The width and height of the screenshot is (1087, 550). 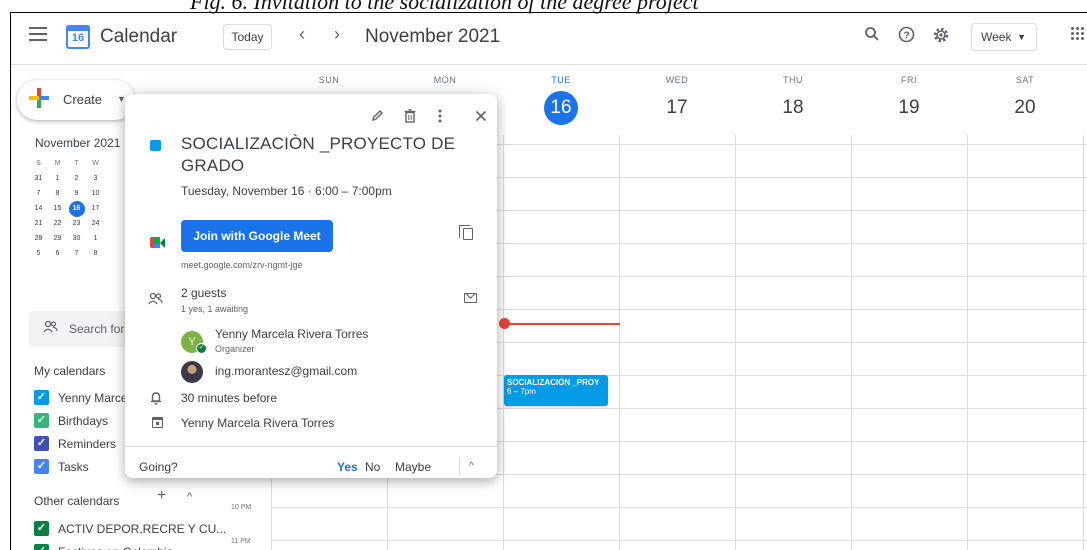 I want to click on search-people-input: Search for, so click(x=84, y=329).